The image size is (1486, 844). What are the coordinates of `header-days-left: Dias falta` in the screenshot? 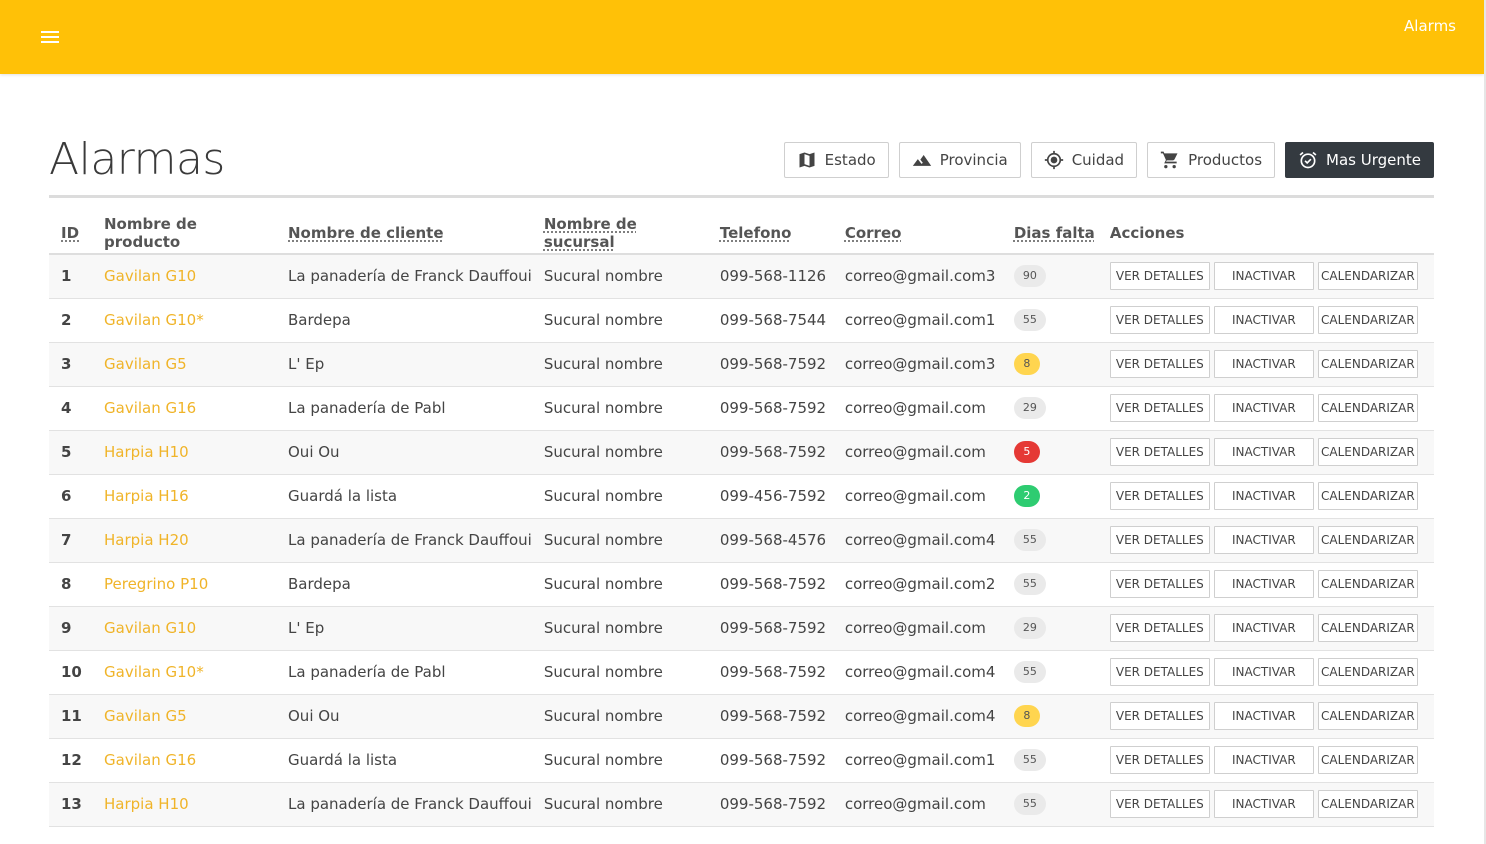 It's located at (1049, 233).